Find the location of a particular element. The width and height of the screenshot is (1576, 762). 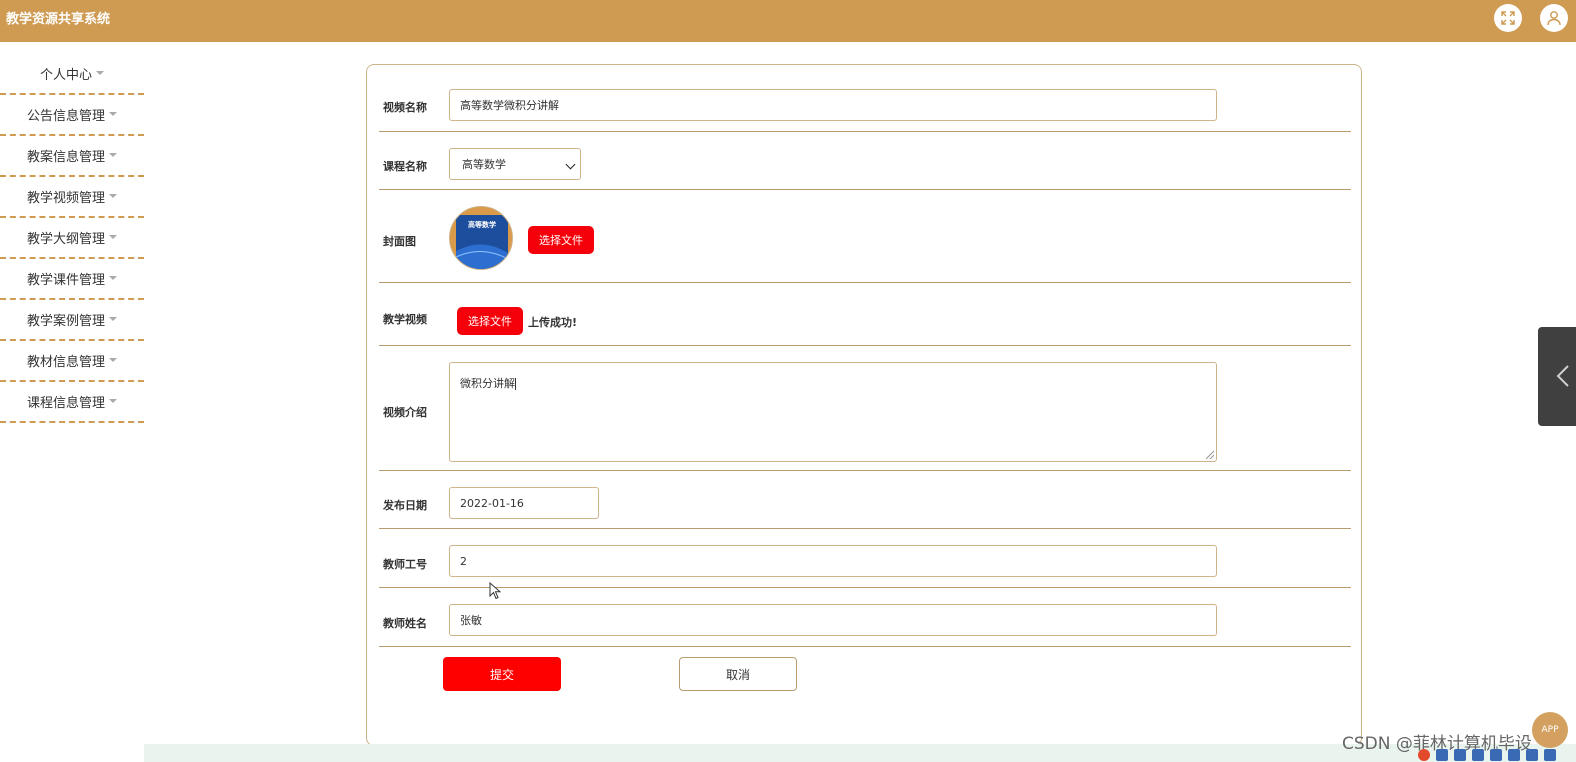

upload-status-text: 上传成功! is located at coordinates (553, 322).